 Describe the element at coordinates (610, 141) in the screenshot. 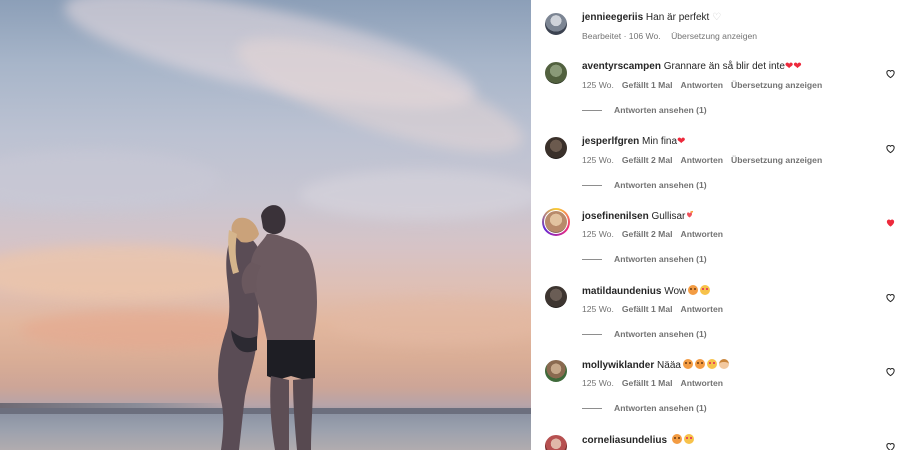

I see `comment-username: jesperlfgren` at that location.